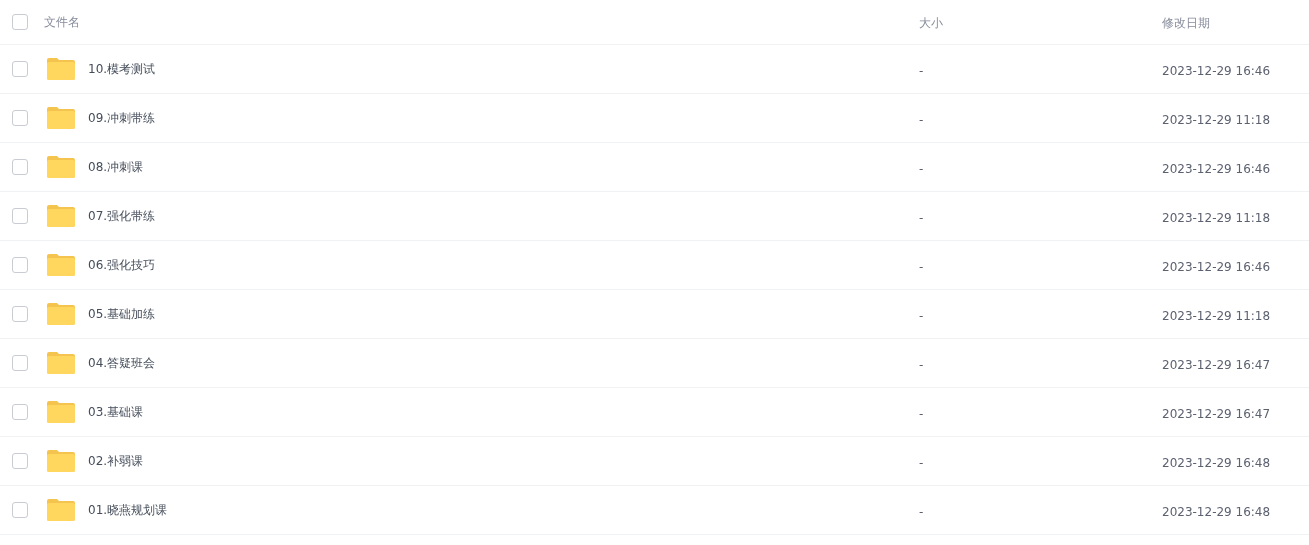 The width and height of the screenshot is (1309, 545). Describe the element at coordinates (122, 216) in the screenshot. I see `file-name: 07.强化带练` at that location.